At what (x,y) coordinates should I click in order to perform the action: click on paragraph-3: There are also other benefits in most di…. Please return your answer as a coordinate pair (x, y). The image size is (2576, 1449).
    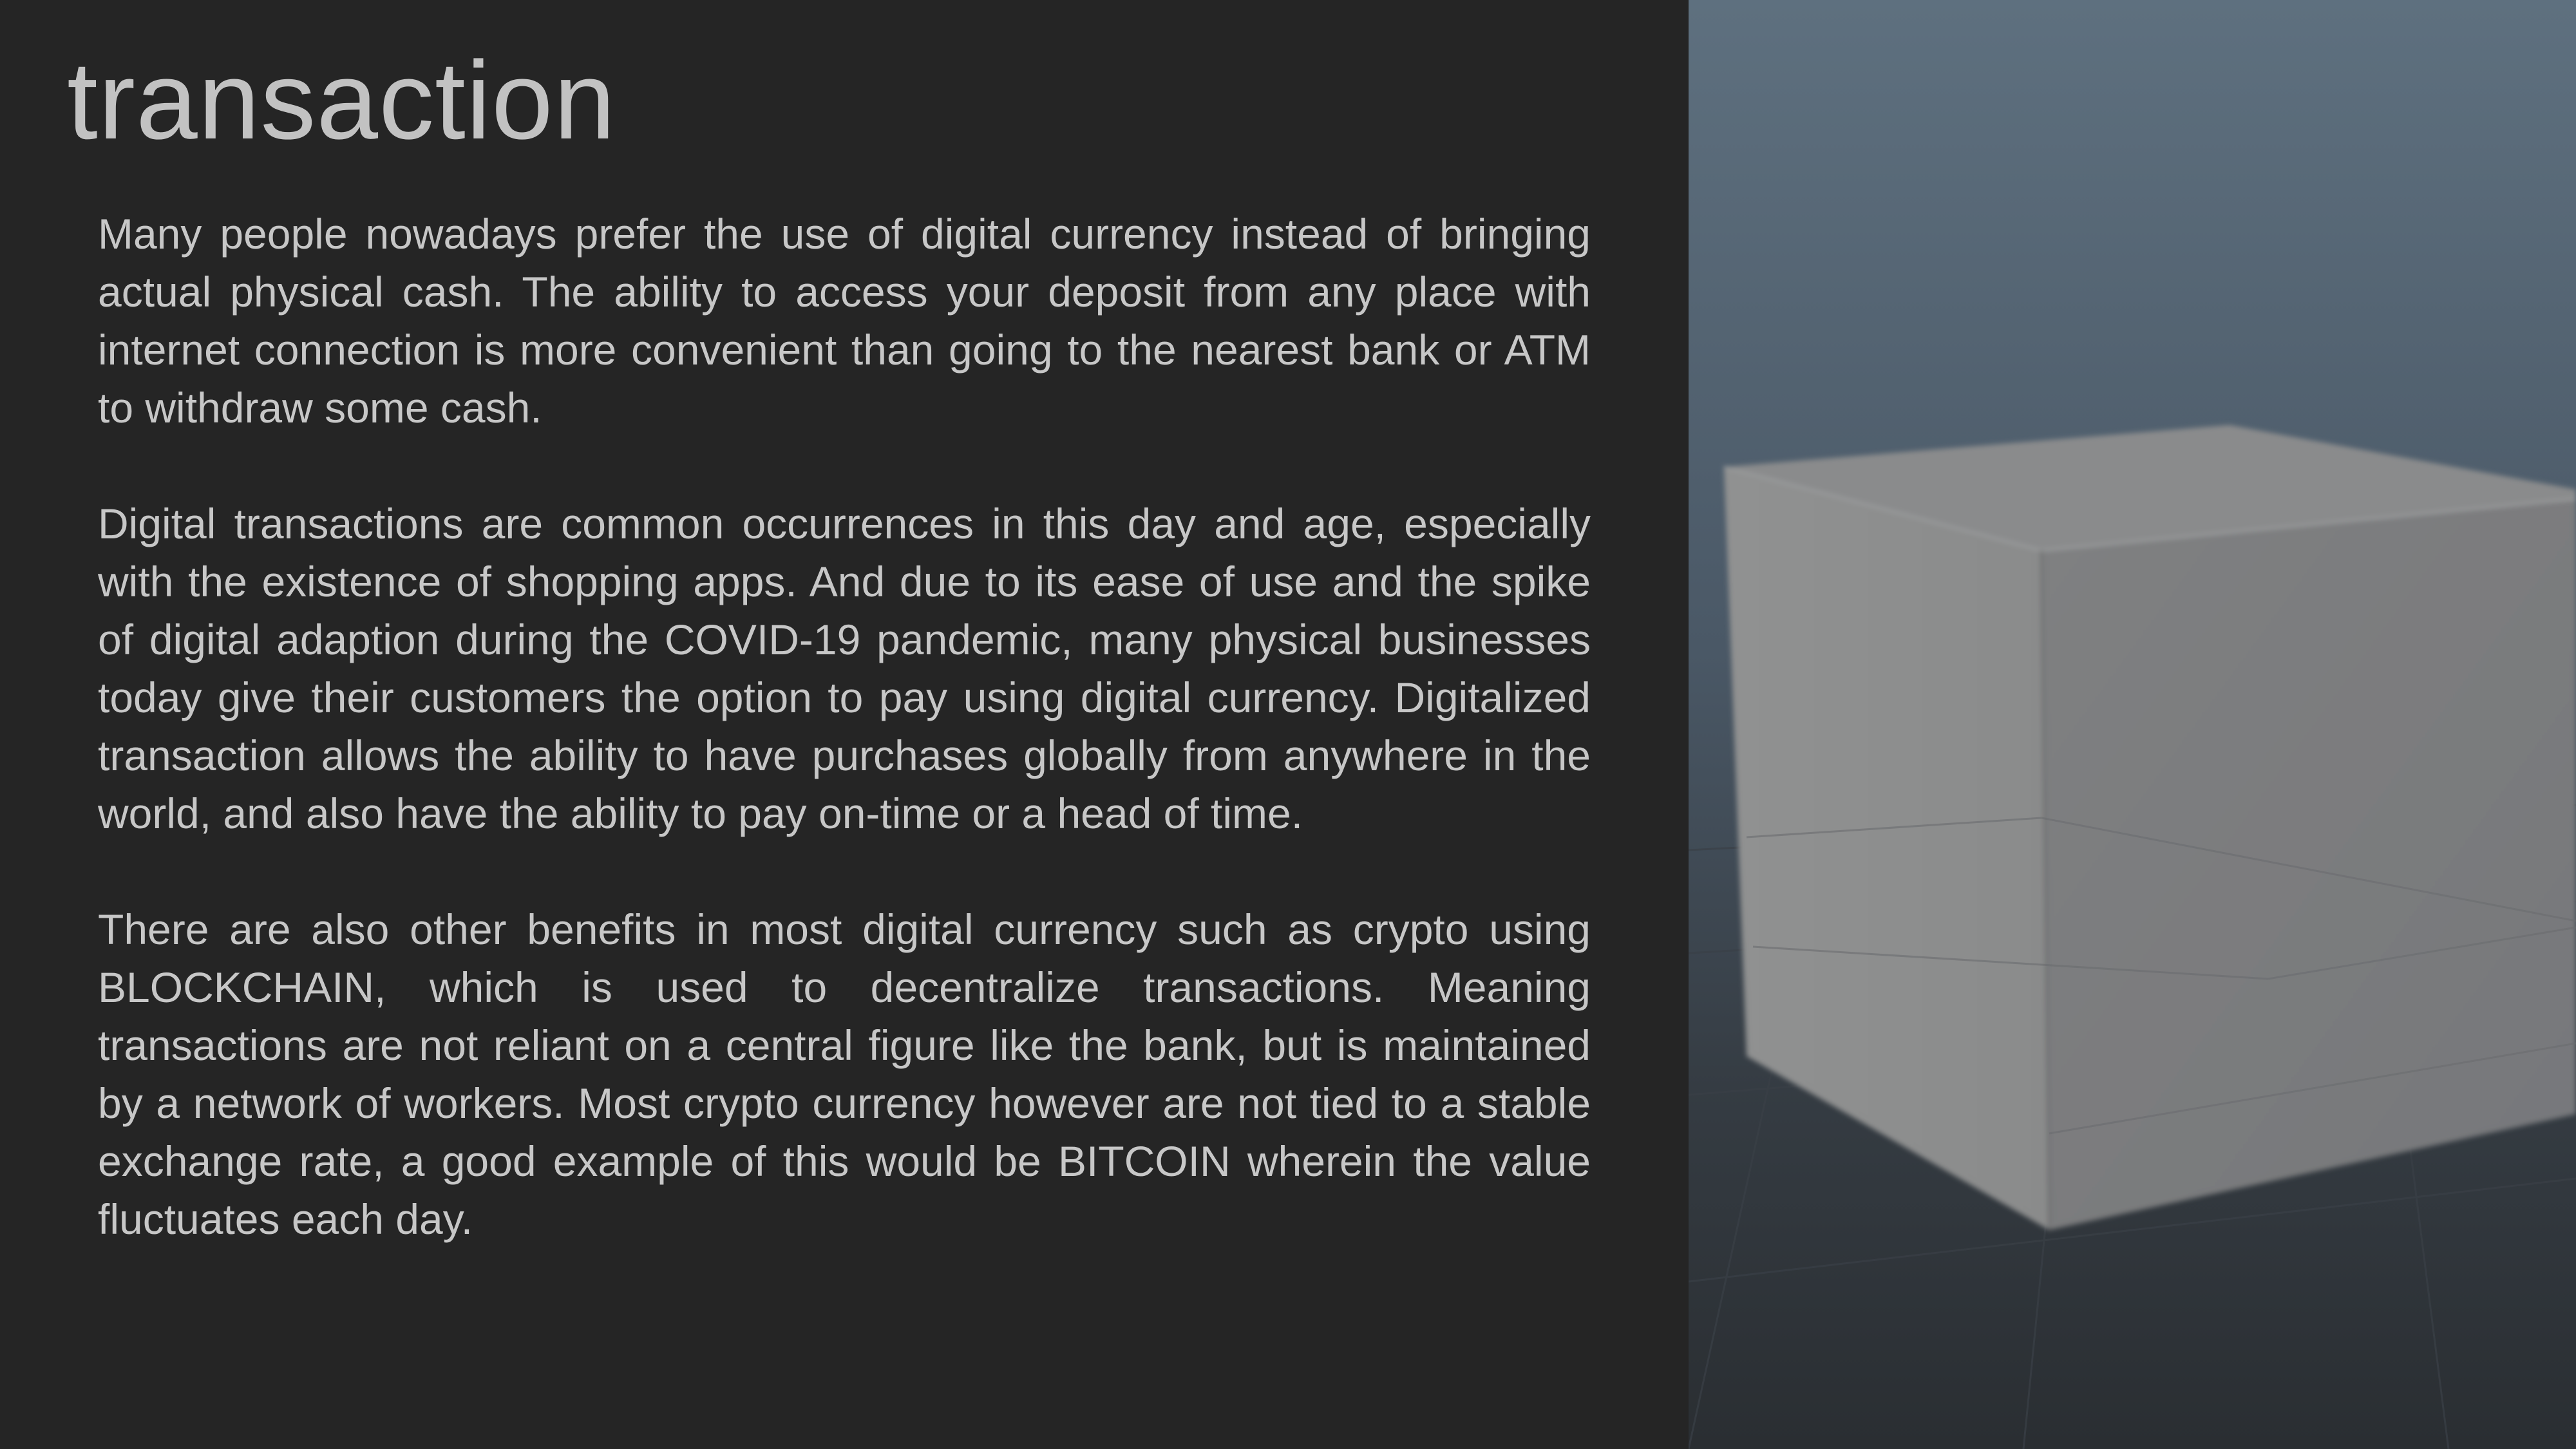
    Looking at the image, I should click on (845, 1074).